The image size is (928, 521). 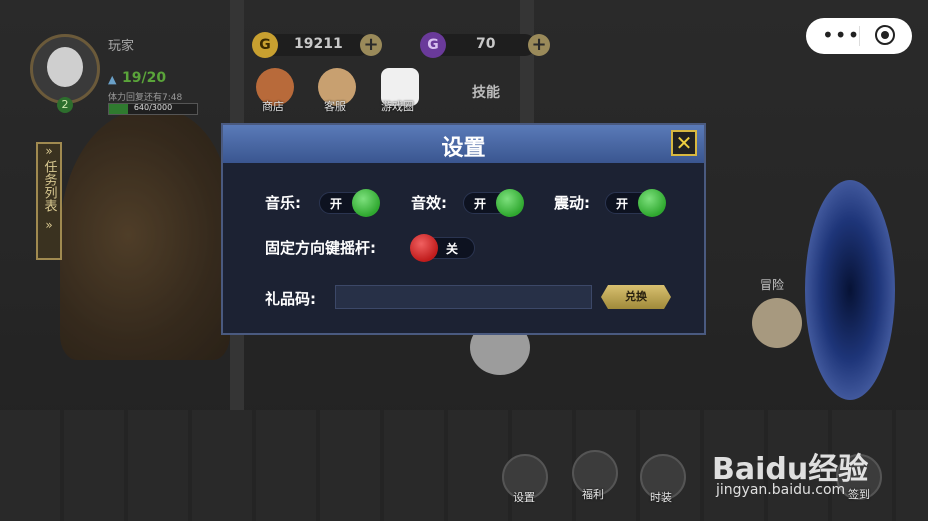 What do you see at coordinates (112, 79) in the screenshot?
I see `stamina-drop-icon: ▲` at bounding box center [112, 79].